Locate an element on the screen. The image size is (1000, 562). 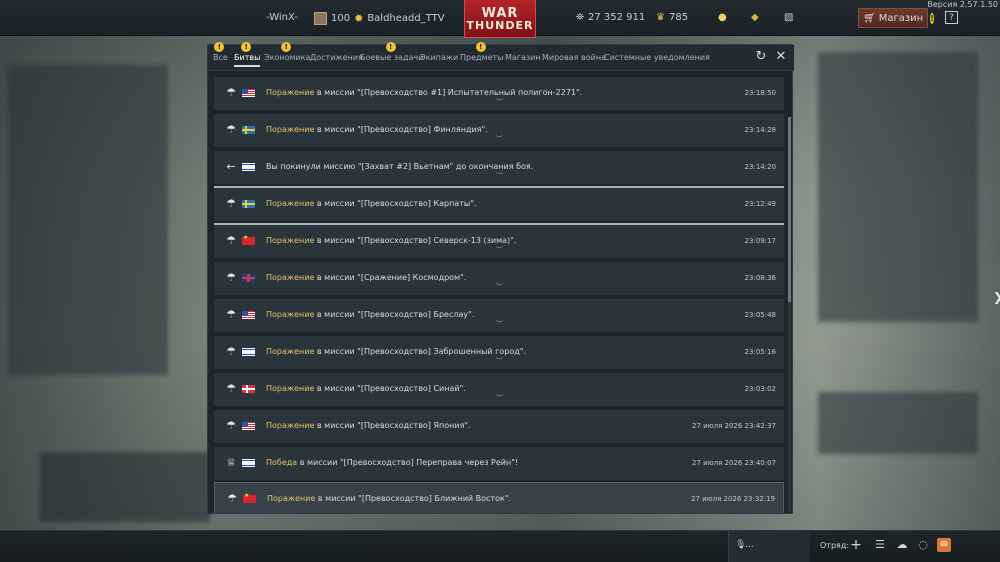
contacts-icon: ☁ is located at coordinates (902, 545).